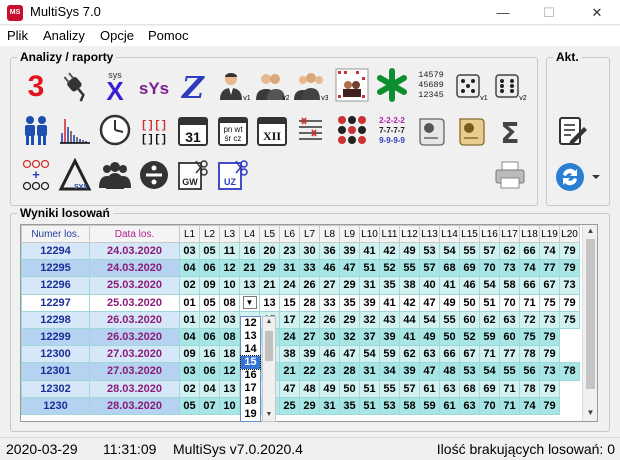 This screenshot has height=460, width=620. What do you see at coordinates (209, 337) in the screenshot?
I see `number-cell: 06` at bounding box center [209, 337].